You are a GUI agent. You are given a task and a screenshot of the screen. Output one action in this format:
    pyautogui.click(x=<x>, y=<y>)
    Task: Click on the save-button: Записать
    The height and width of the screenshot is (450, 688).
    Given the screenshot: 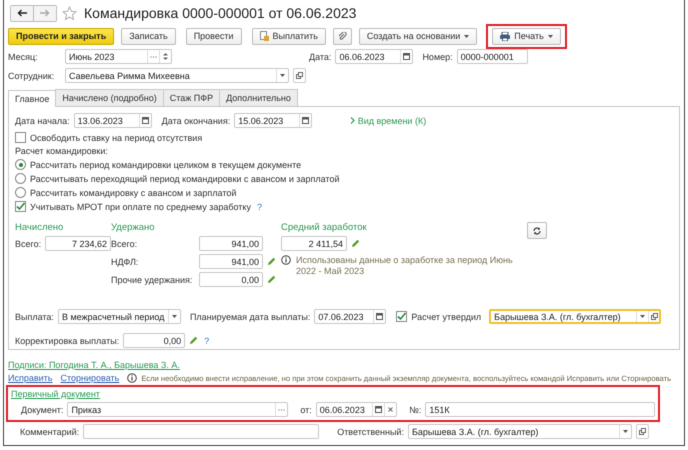 What is the action you would take?
    pyautogui.click(x=148, y=36)
    